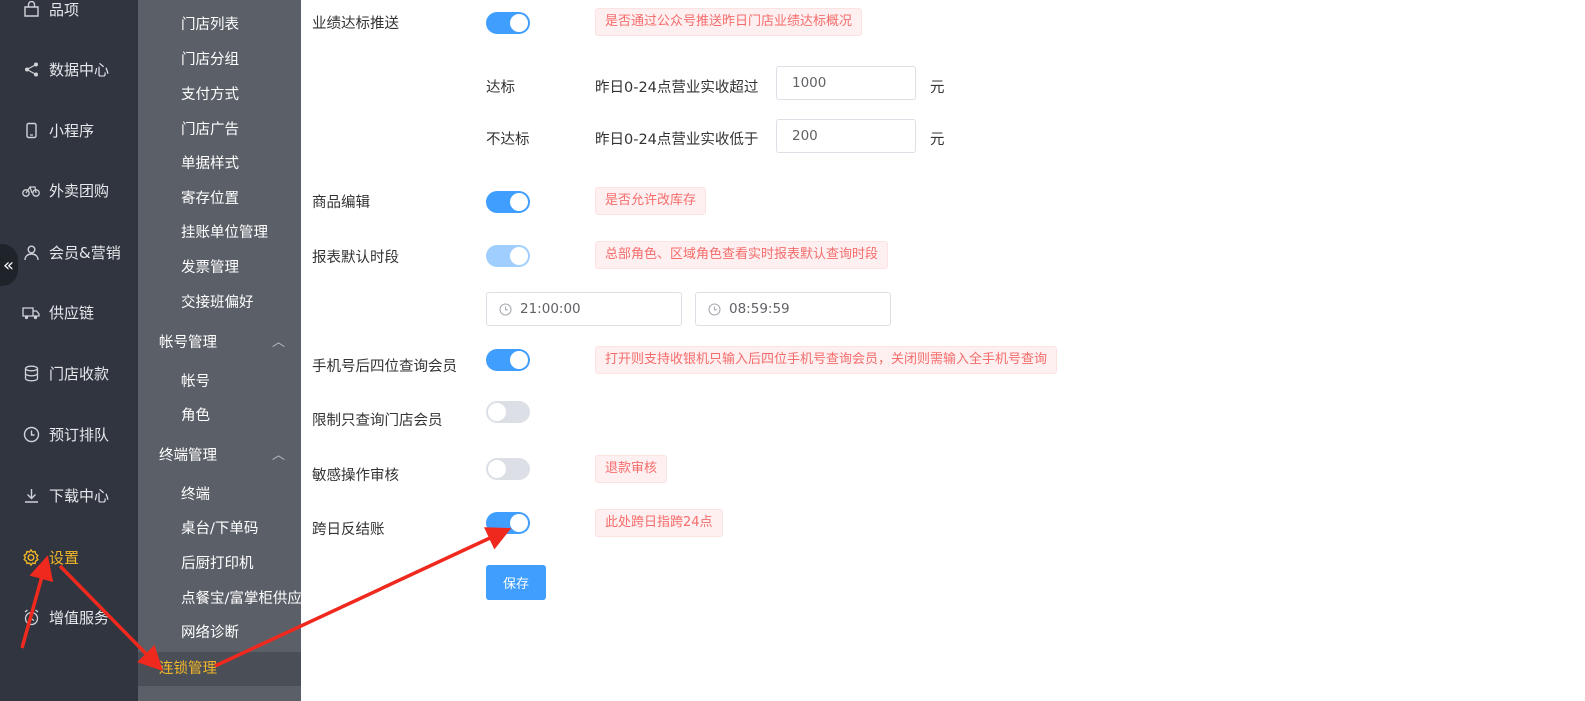 The image size is (1585, 701). What do you see at coordinates (219, 343) in the screenshot?
I see `subnav-group-account: 帐号管理 ︿` at bounding box center [219, 343].